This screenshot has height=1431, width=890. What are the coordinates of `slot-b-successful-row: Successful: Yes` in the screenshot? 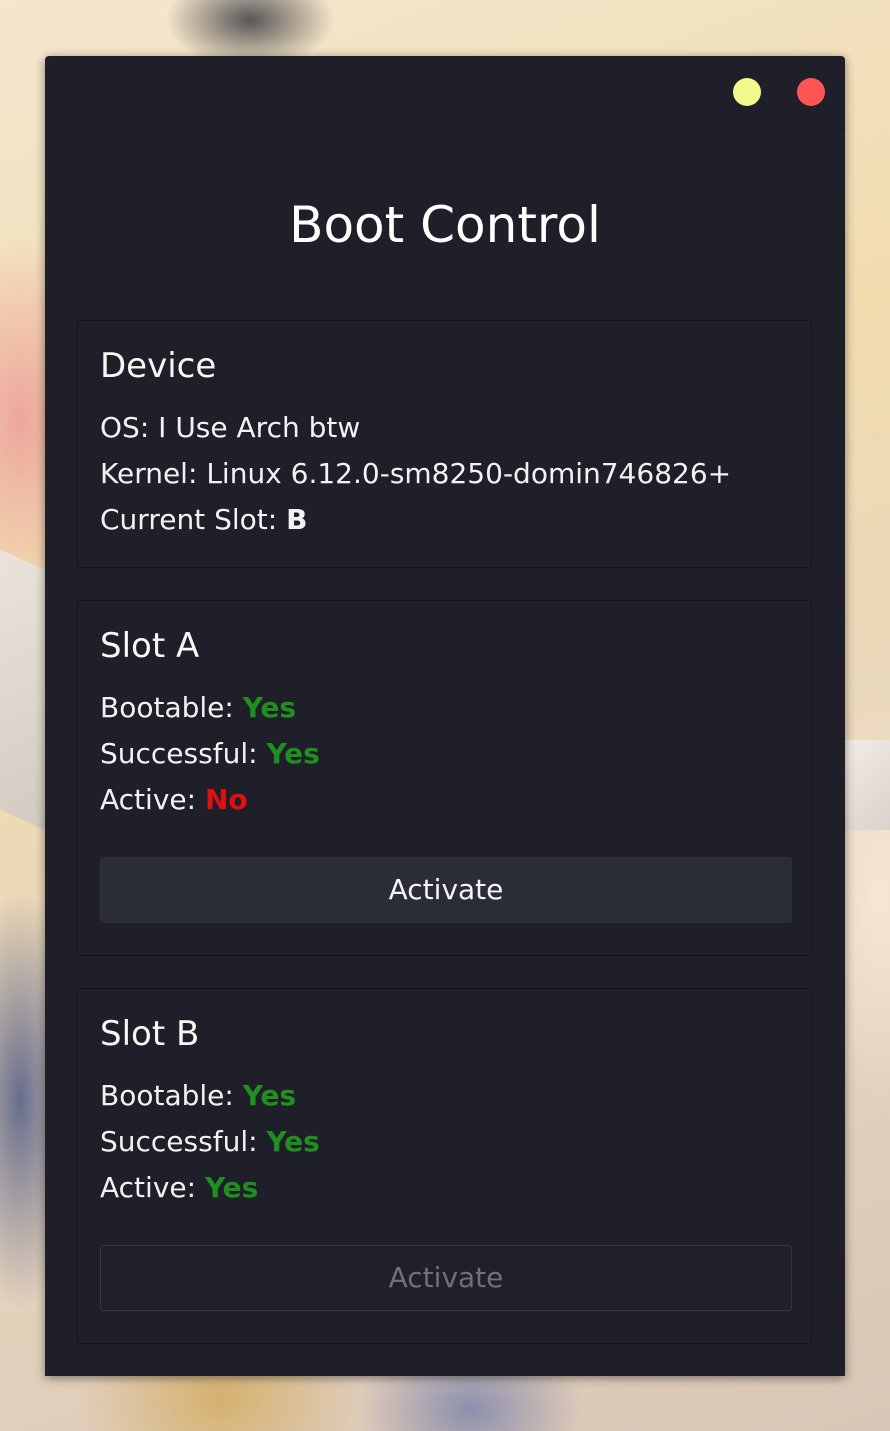 It's located at (444, 1142).